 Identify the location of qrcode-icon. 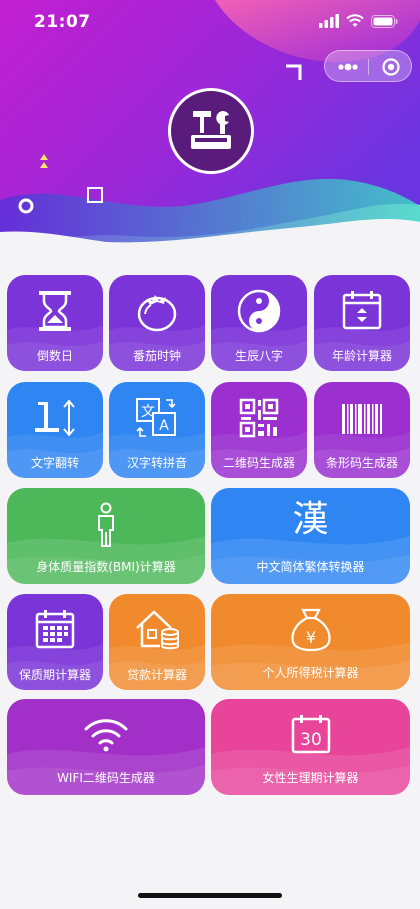
(259, 418).